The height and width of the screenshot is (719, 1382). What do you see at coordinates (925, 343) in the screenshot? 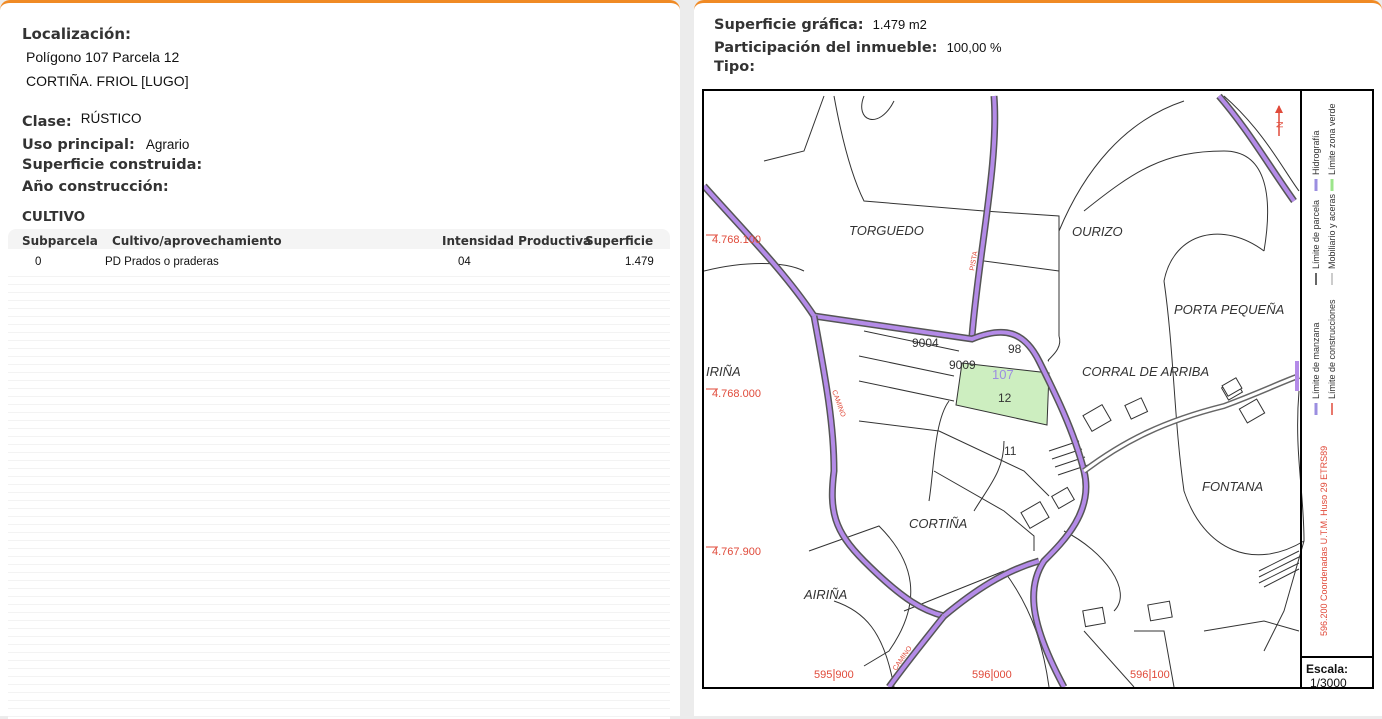
I see `parcel-9004: 9004` at bounding box center [925, 343].